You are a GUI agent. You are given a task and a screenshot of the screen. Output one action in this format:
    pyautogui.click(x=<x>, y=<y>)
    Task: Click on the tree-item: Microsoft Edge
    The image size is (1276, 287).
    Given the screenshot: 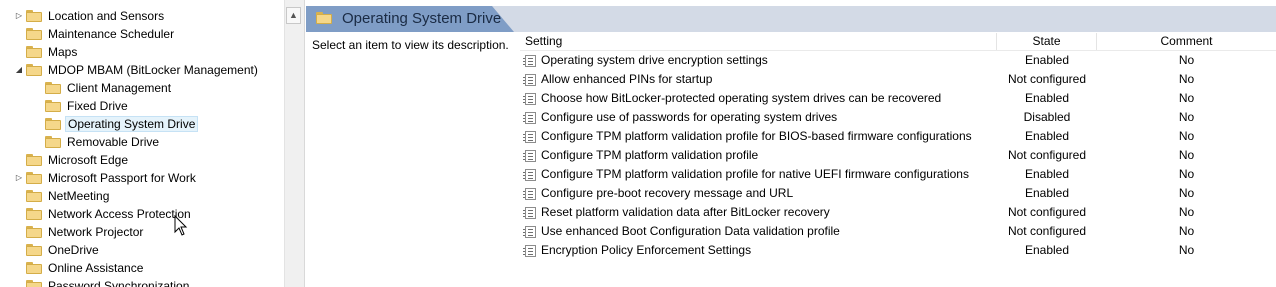 What is the action you would take?
    pyautogui.click(x=78, y=160)
    